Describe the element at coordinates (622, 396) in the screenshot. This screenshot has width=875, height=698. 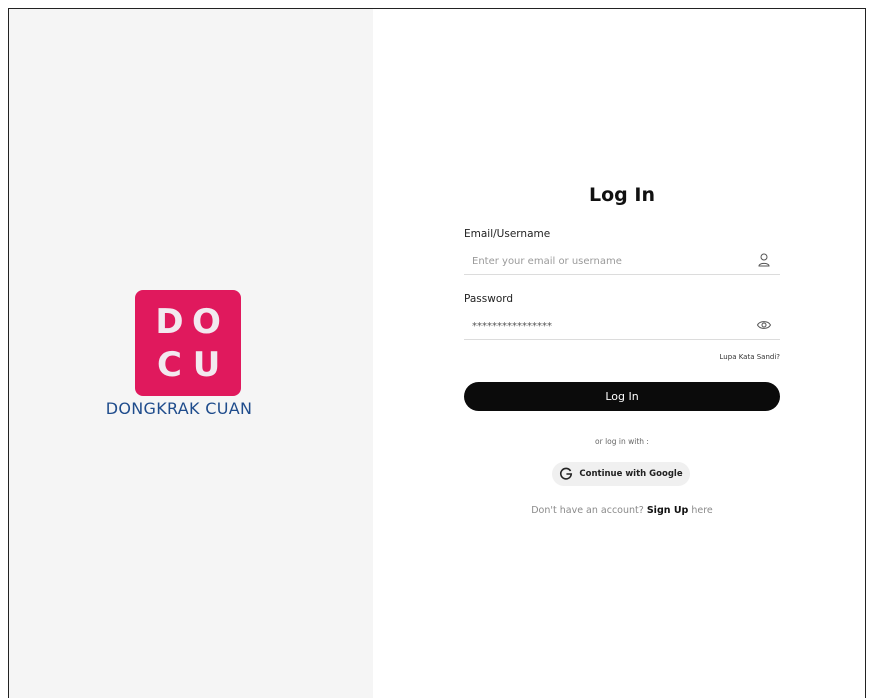
I see `login-button: Log In` at that location.